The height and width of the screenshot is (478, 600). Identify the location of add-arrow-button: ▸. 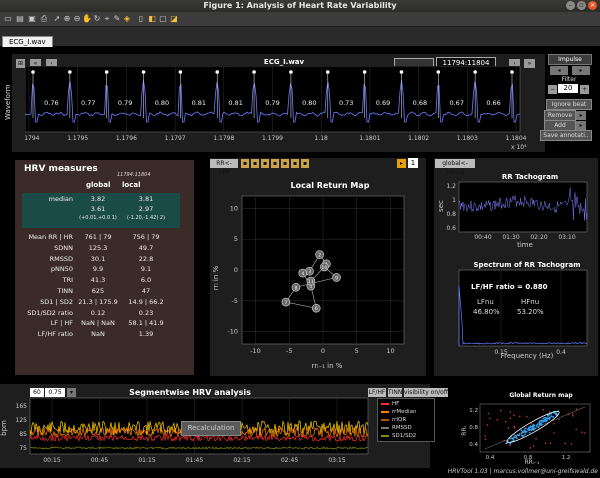
(581, 125).